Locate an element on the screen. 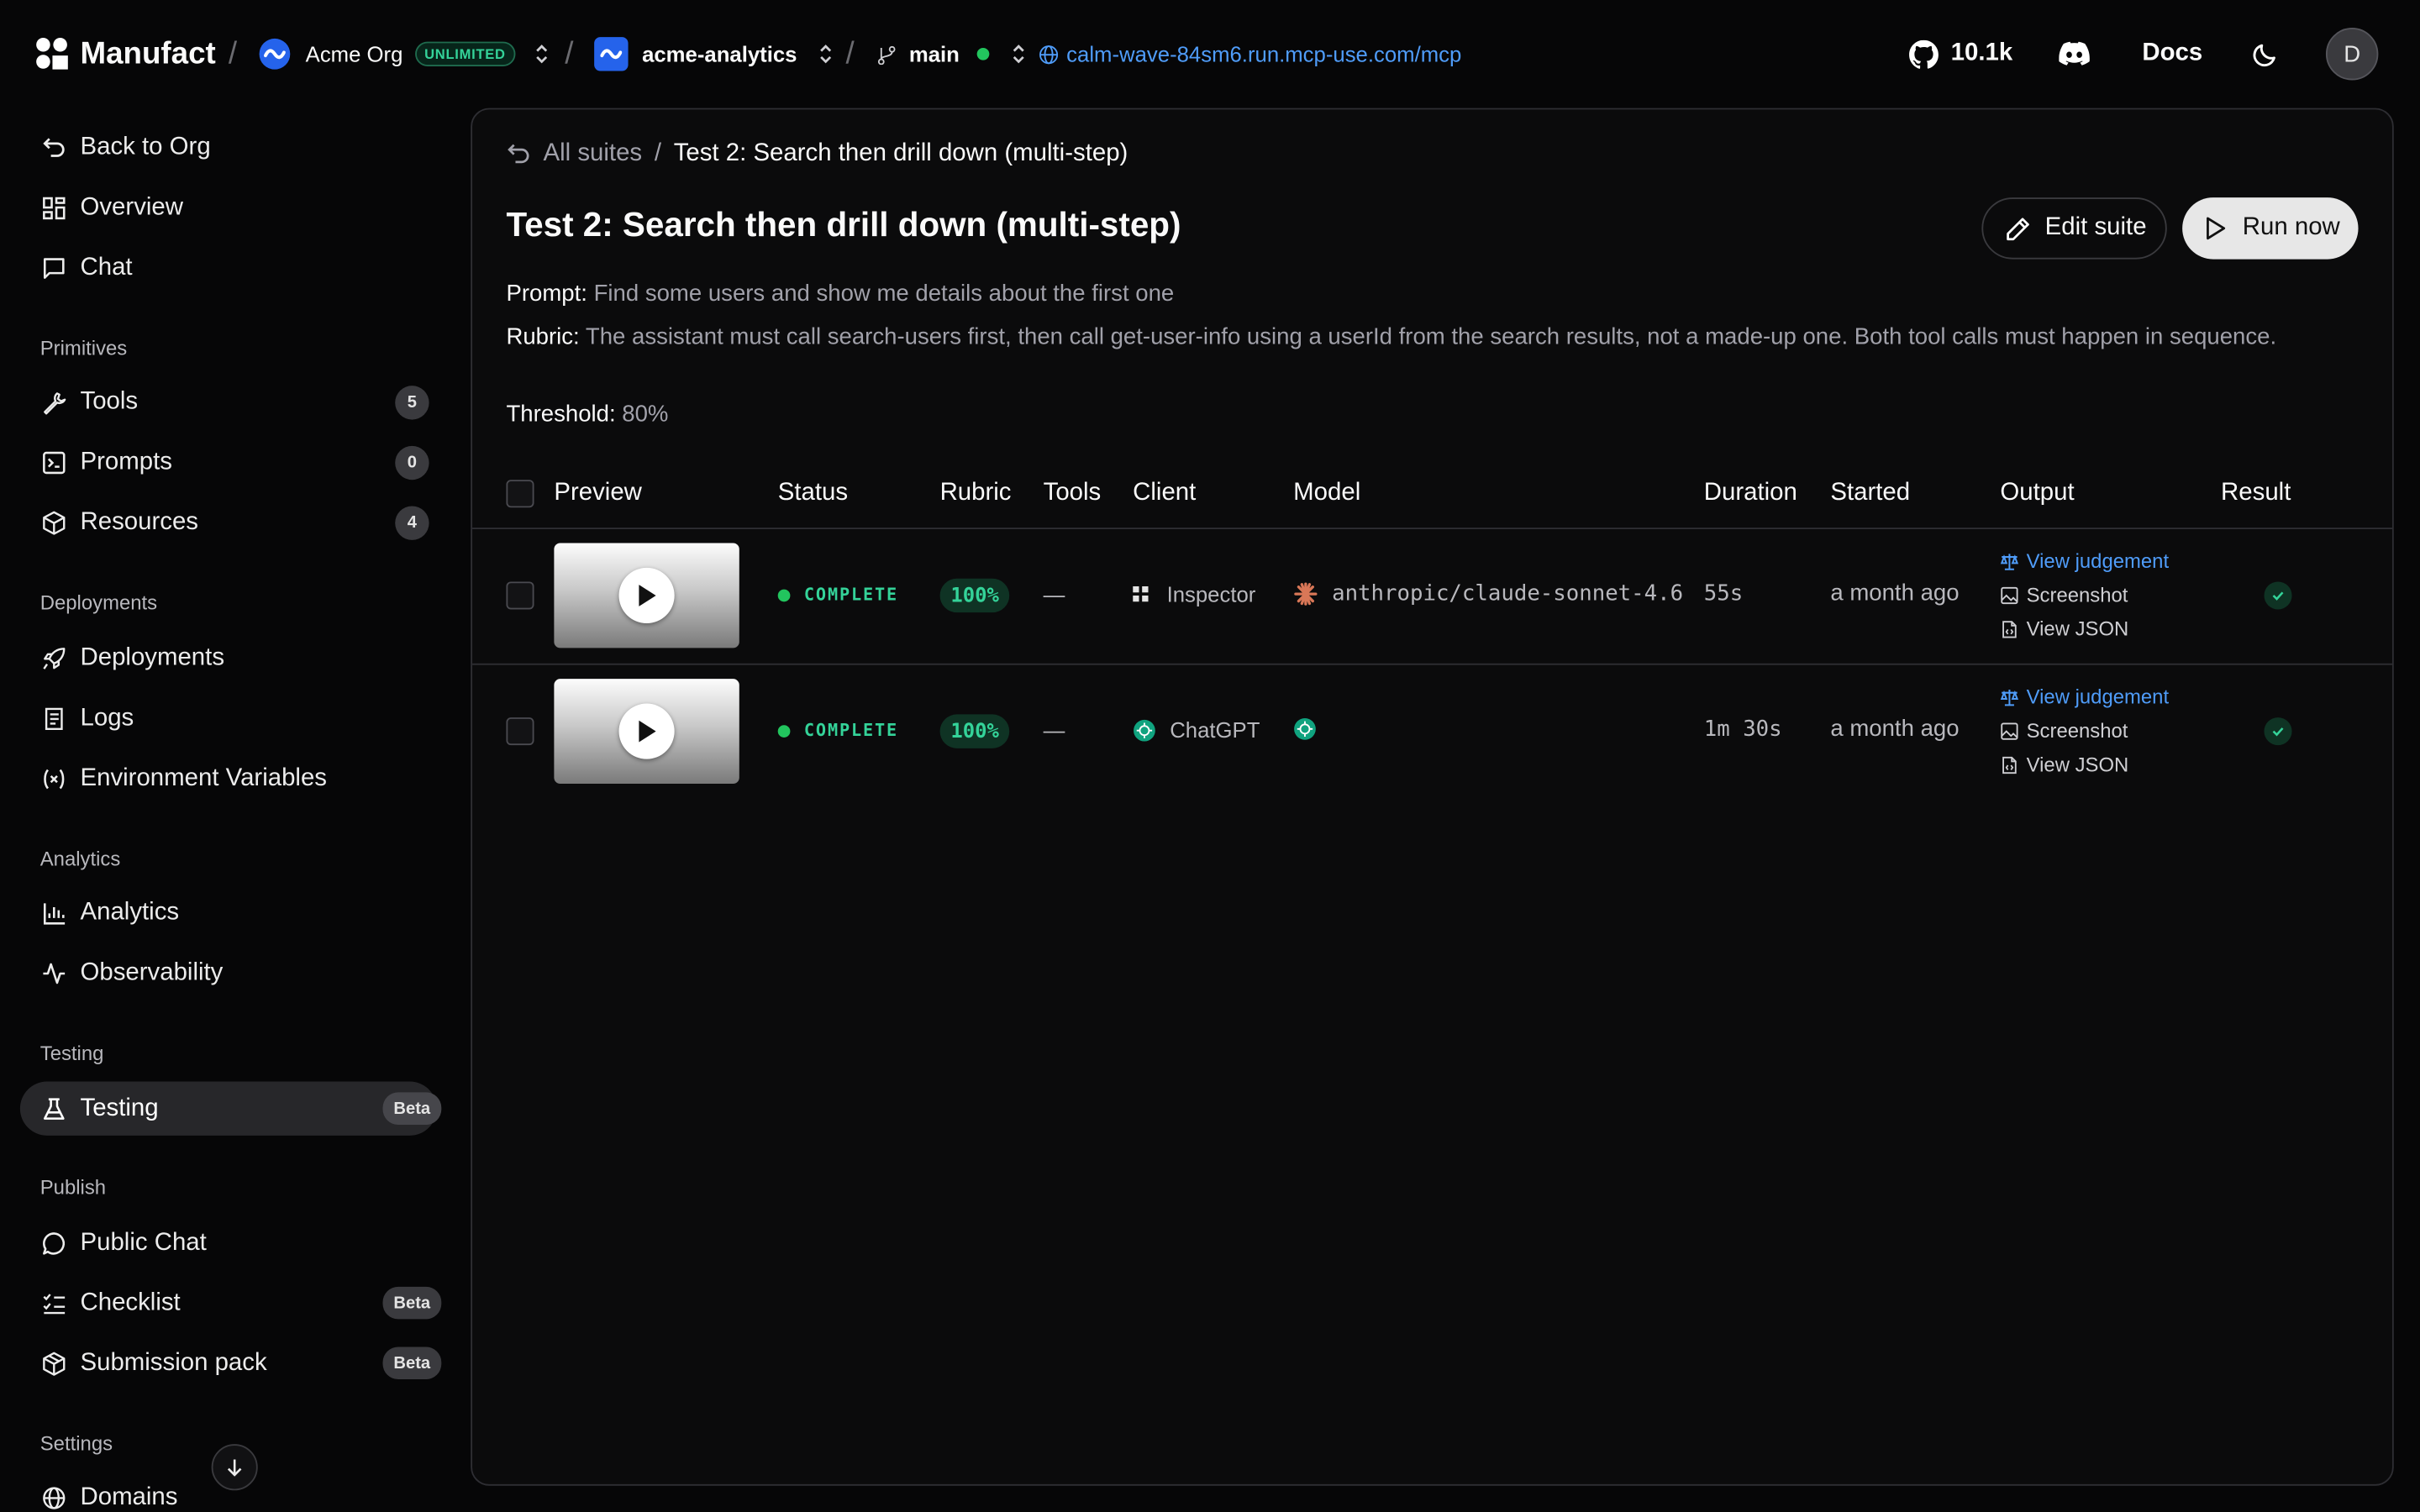 The image size is (2420, 1512). section-title-analytics: Analytics is located at coordinates (80, 858).